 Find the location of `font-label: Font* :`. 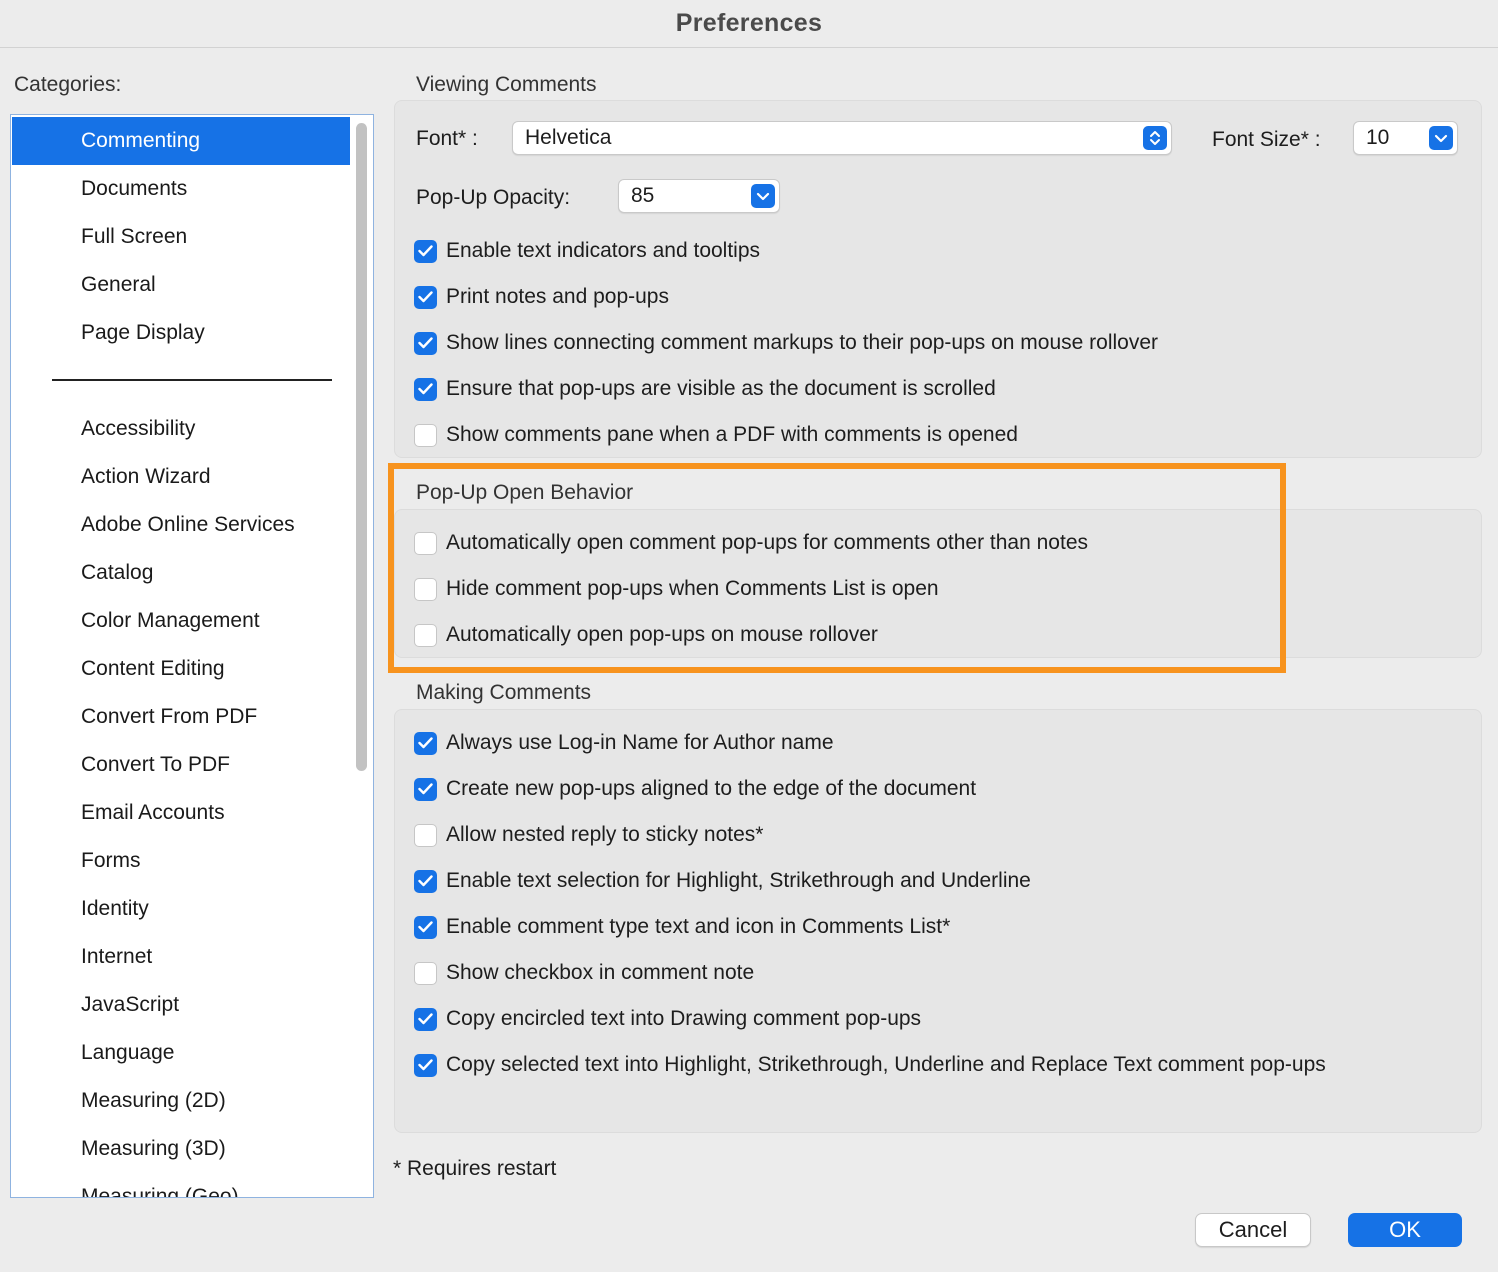

font-label: Font* : is located at coordinates (447, 138).